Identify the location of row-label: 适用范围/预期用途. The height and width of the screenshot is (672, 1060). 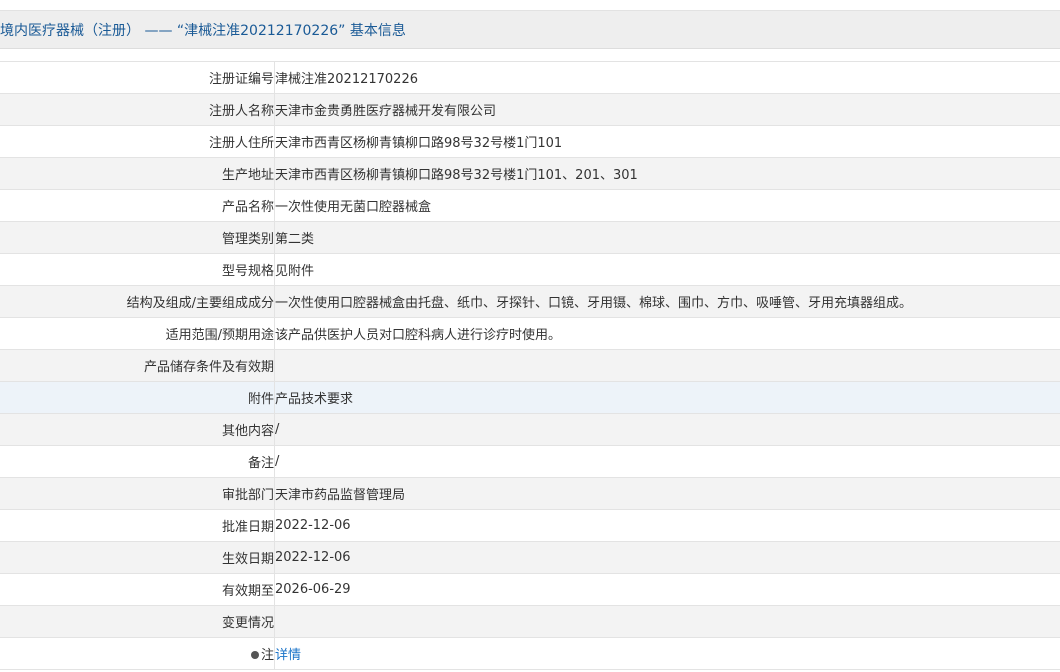
(137, 333).